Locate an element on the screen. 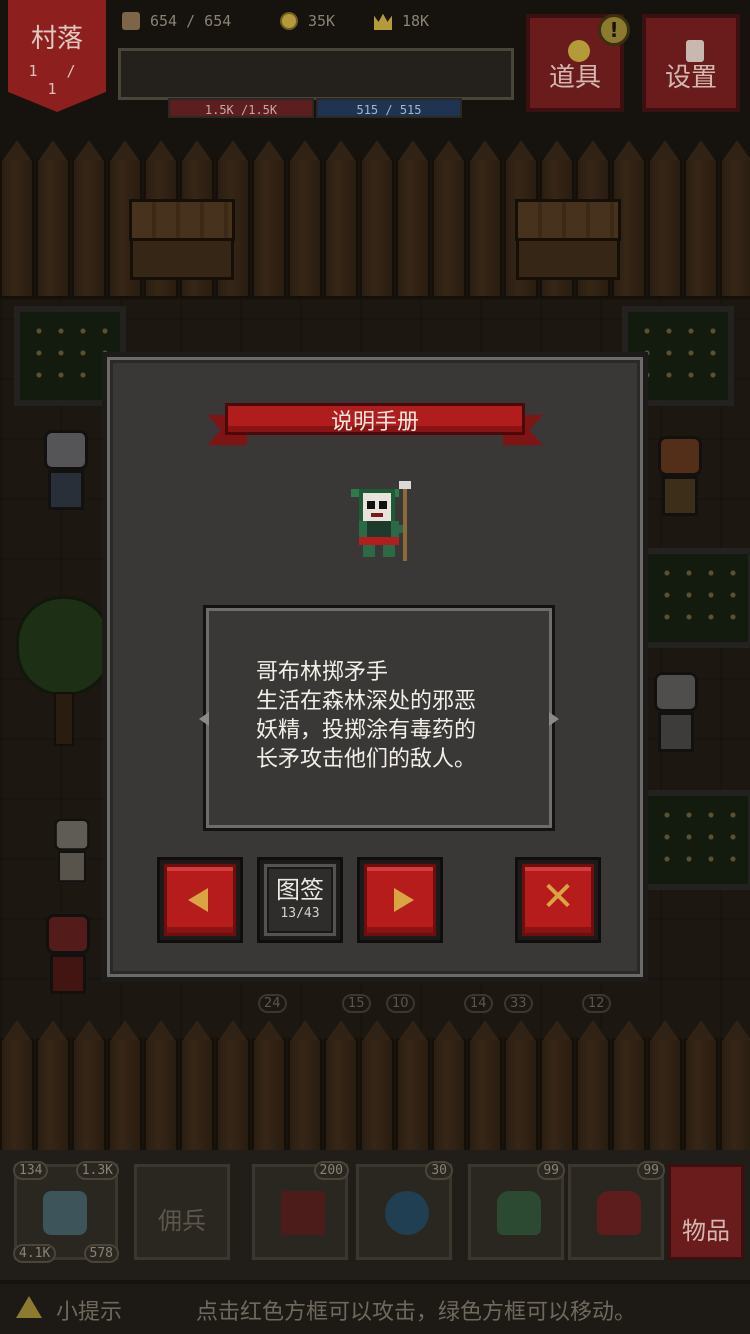 This screenshot has height=1334, width=750. shield-person-icon is located at coordinates (407, 1213).